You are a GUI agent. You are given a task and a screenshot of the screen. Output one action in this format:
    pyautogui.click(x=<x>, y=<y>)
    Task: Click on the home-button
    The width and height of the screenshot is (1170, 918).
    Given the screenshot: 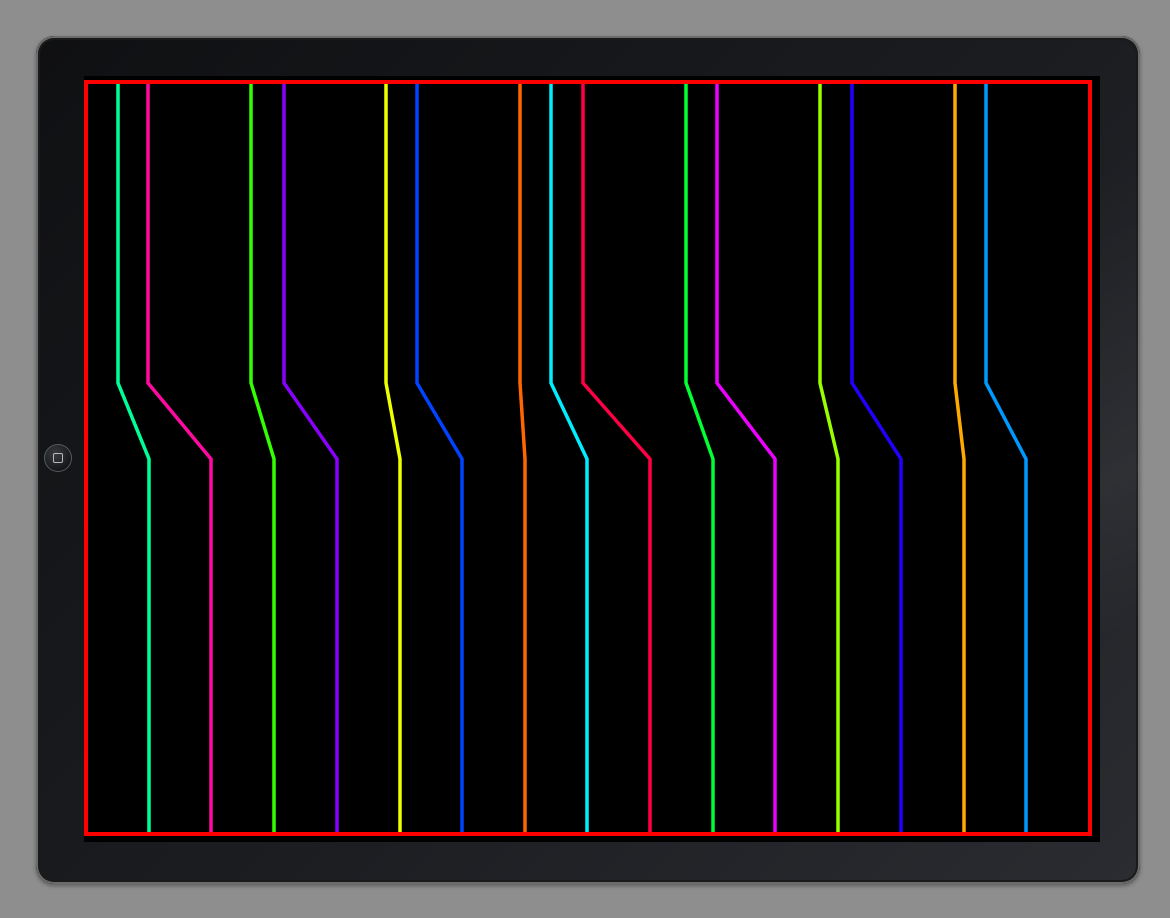 What is the action you would take?
    pyautogui.click(x=58, y=458)
    